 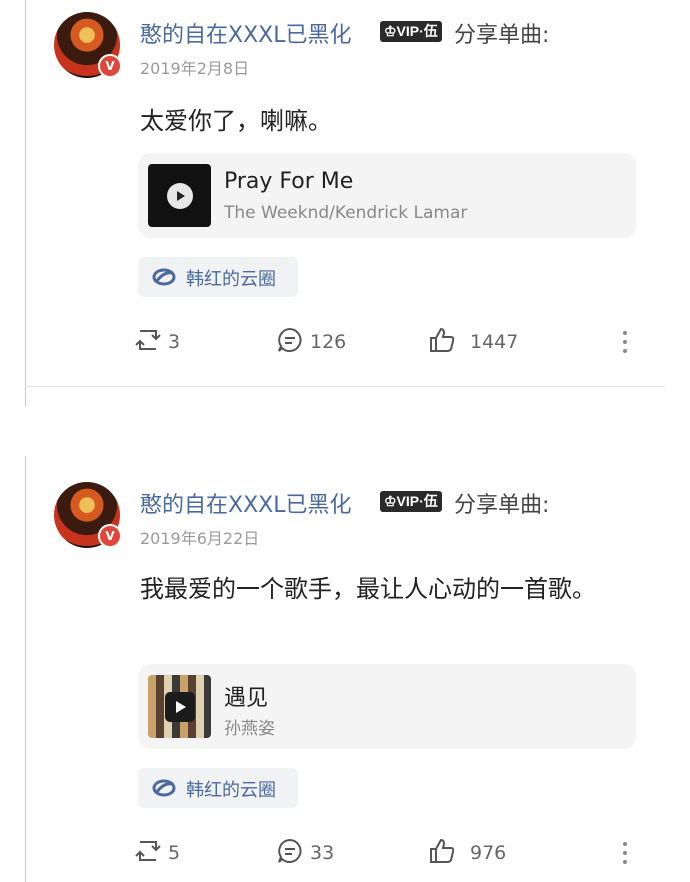 I want to click on like-count: 1447, so click(x=494, y=342).